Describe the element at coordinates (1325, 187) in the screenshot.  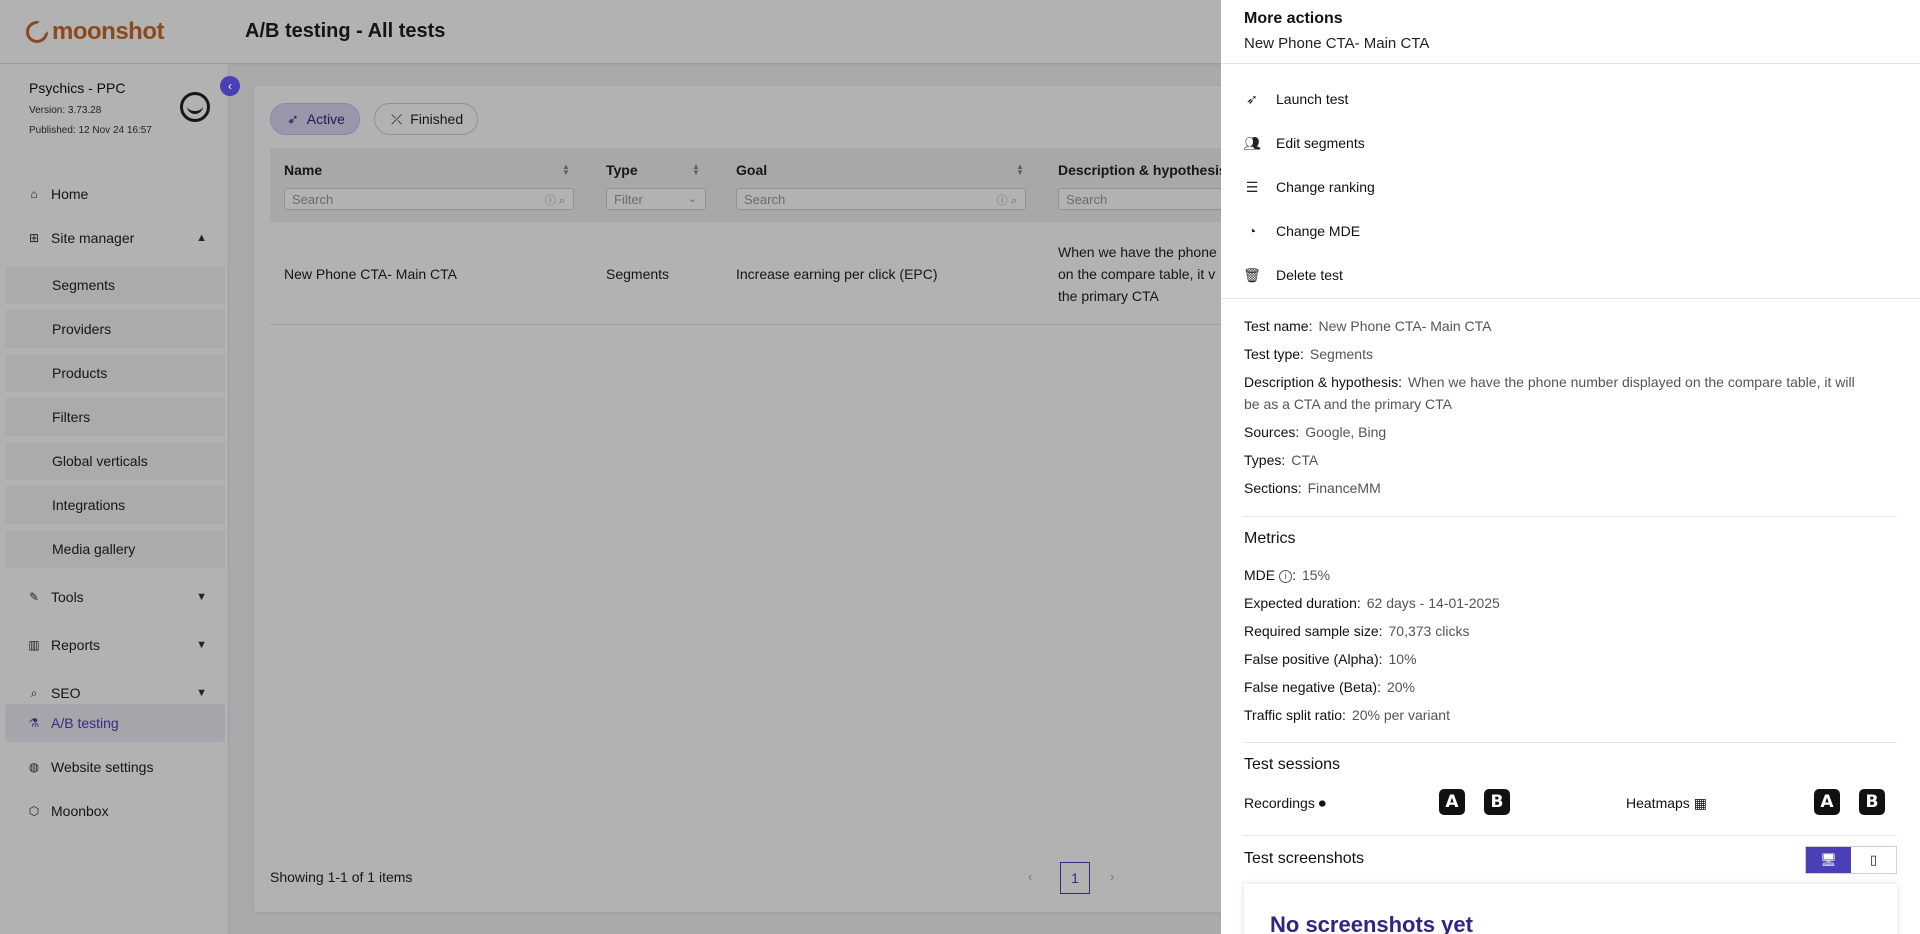
I see `action-label: Change ranking` at that location.